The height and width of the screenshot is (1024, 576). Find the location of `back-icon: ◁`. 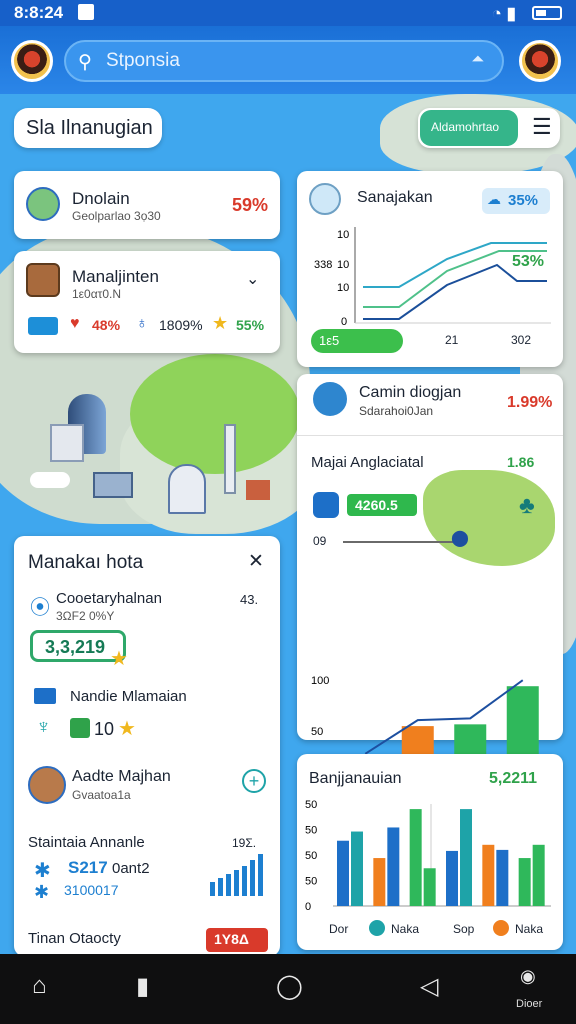

back-icon: ◁ is located at coordinates (429, 986).